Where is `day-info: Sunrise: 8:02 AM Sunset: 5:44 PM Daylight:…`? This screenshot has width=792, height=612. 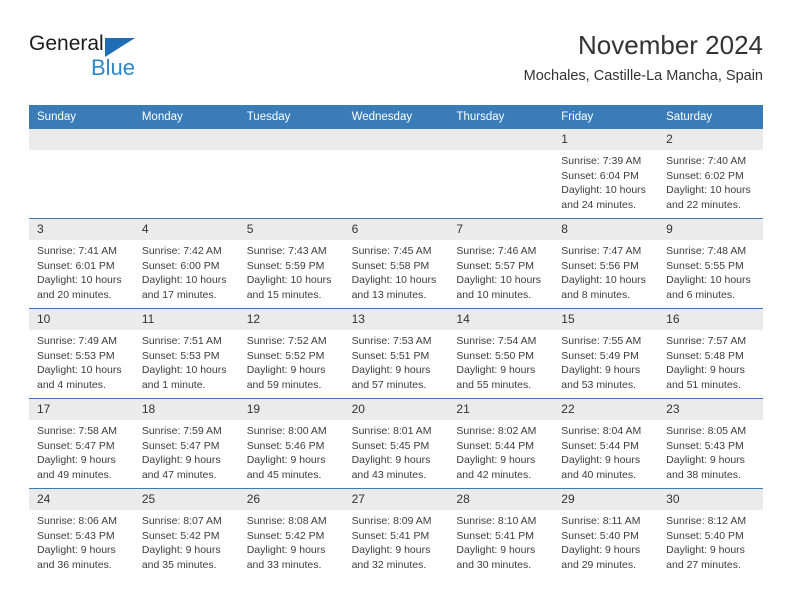
day-info: Sunrise: 8:02 AM Sunset: 5:44 PM Daylight:… is located at coordinates (500, 451).